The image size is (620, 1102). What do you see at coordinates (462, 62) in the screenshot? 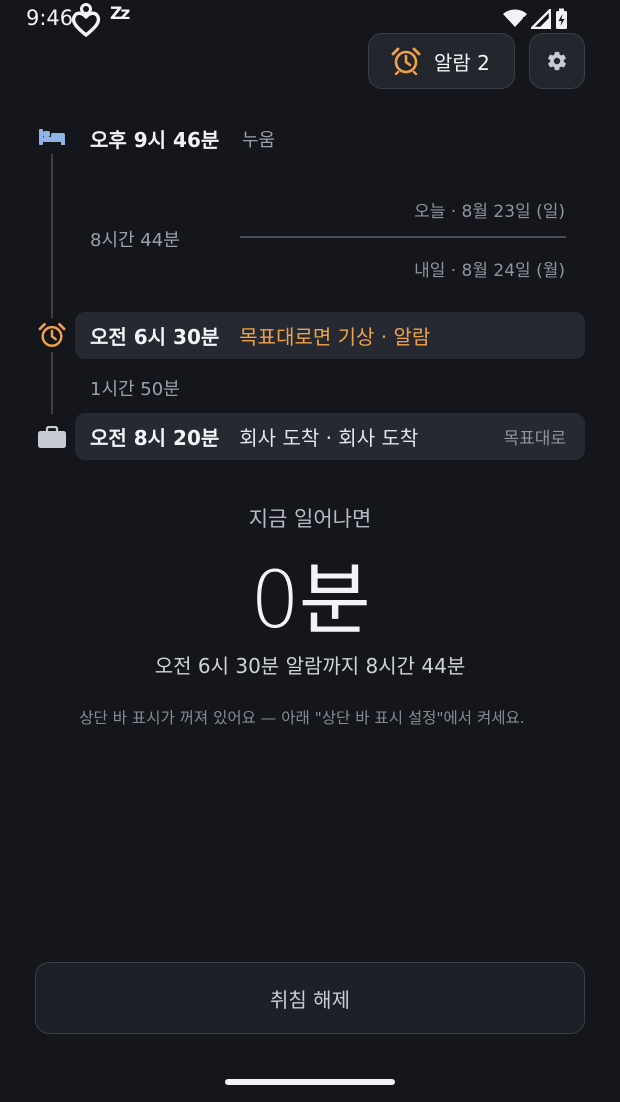
I see `alarm-button-label: 알람 2` at bounding box center [462, 62].